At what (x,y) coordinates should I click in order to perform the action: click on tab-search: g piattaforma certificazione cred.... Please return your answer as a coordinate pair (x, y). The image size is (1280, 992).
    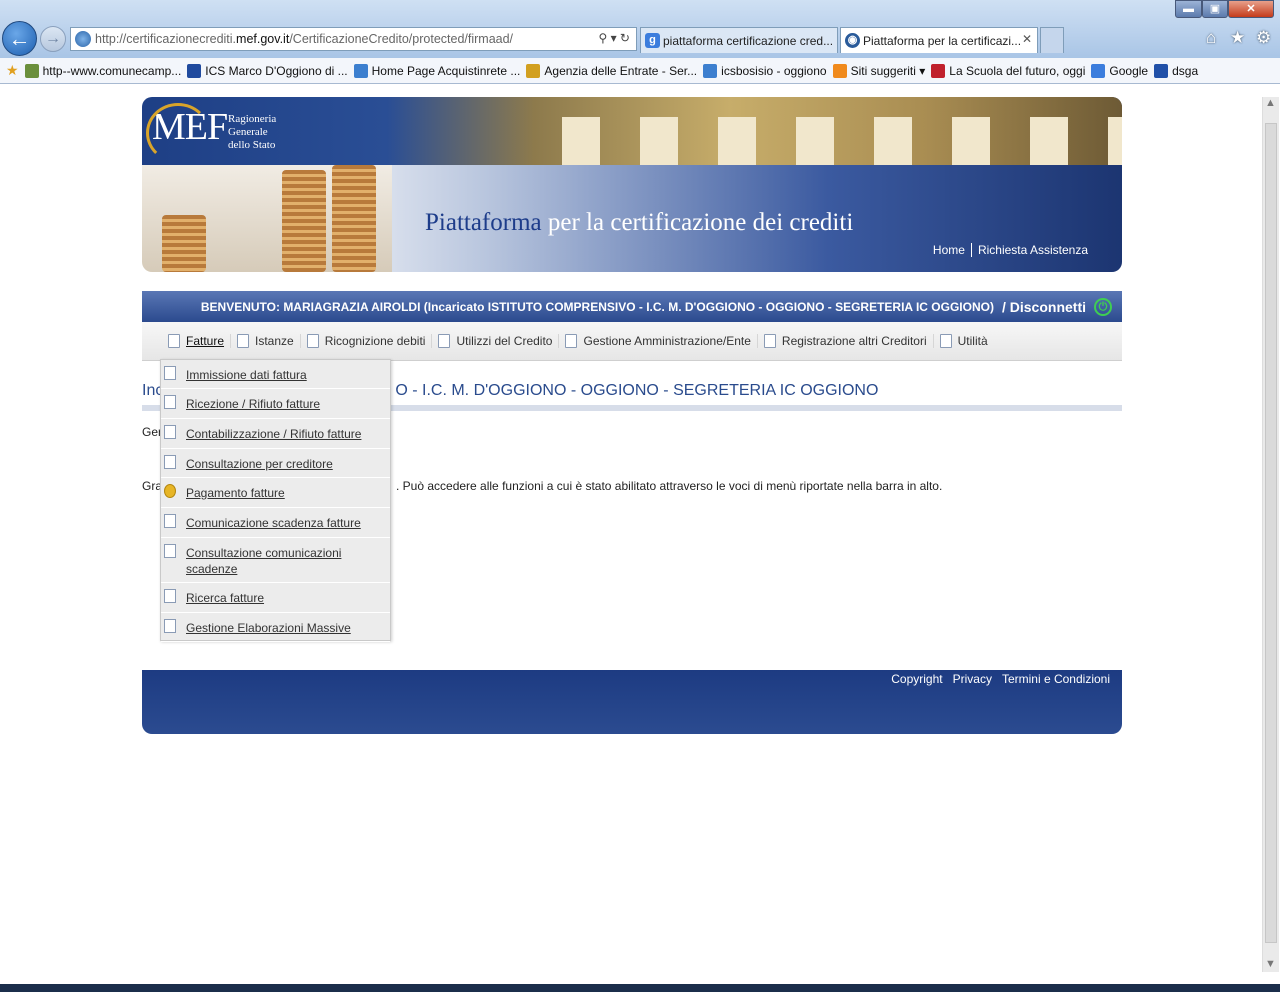
    Looking at the image, I should click on (739, 40).